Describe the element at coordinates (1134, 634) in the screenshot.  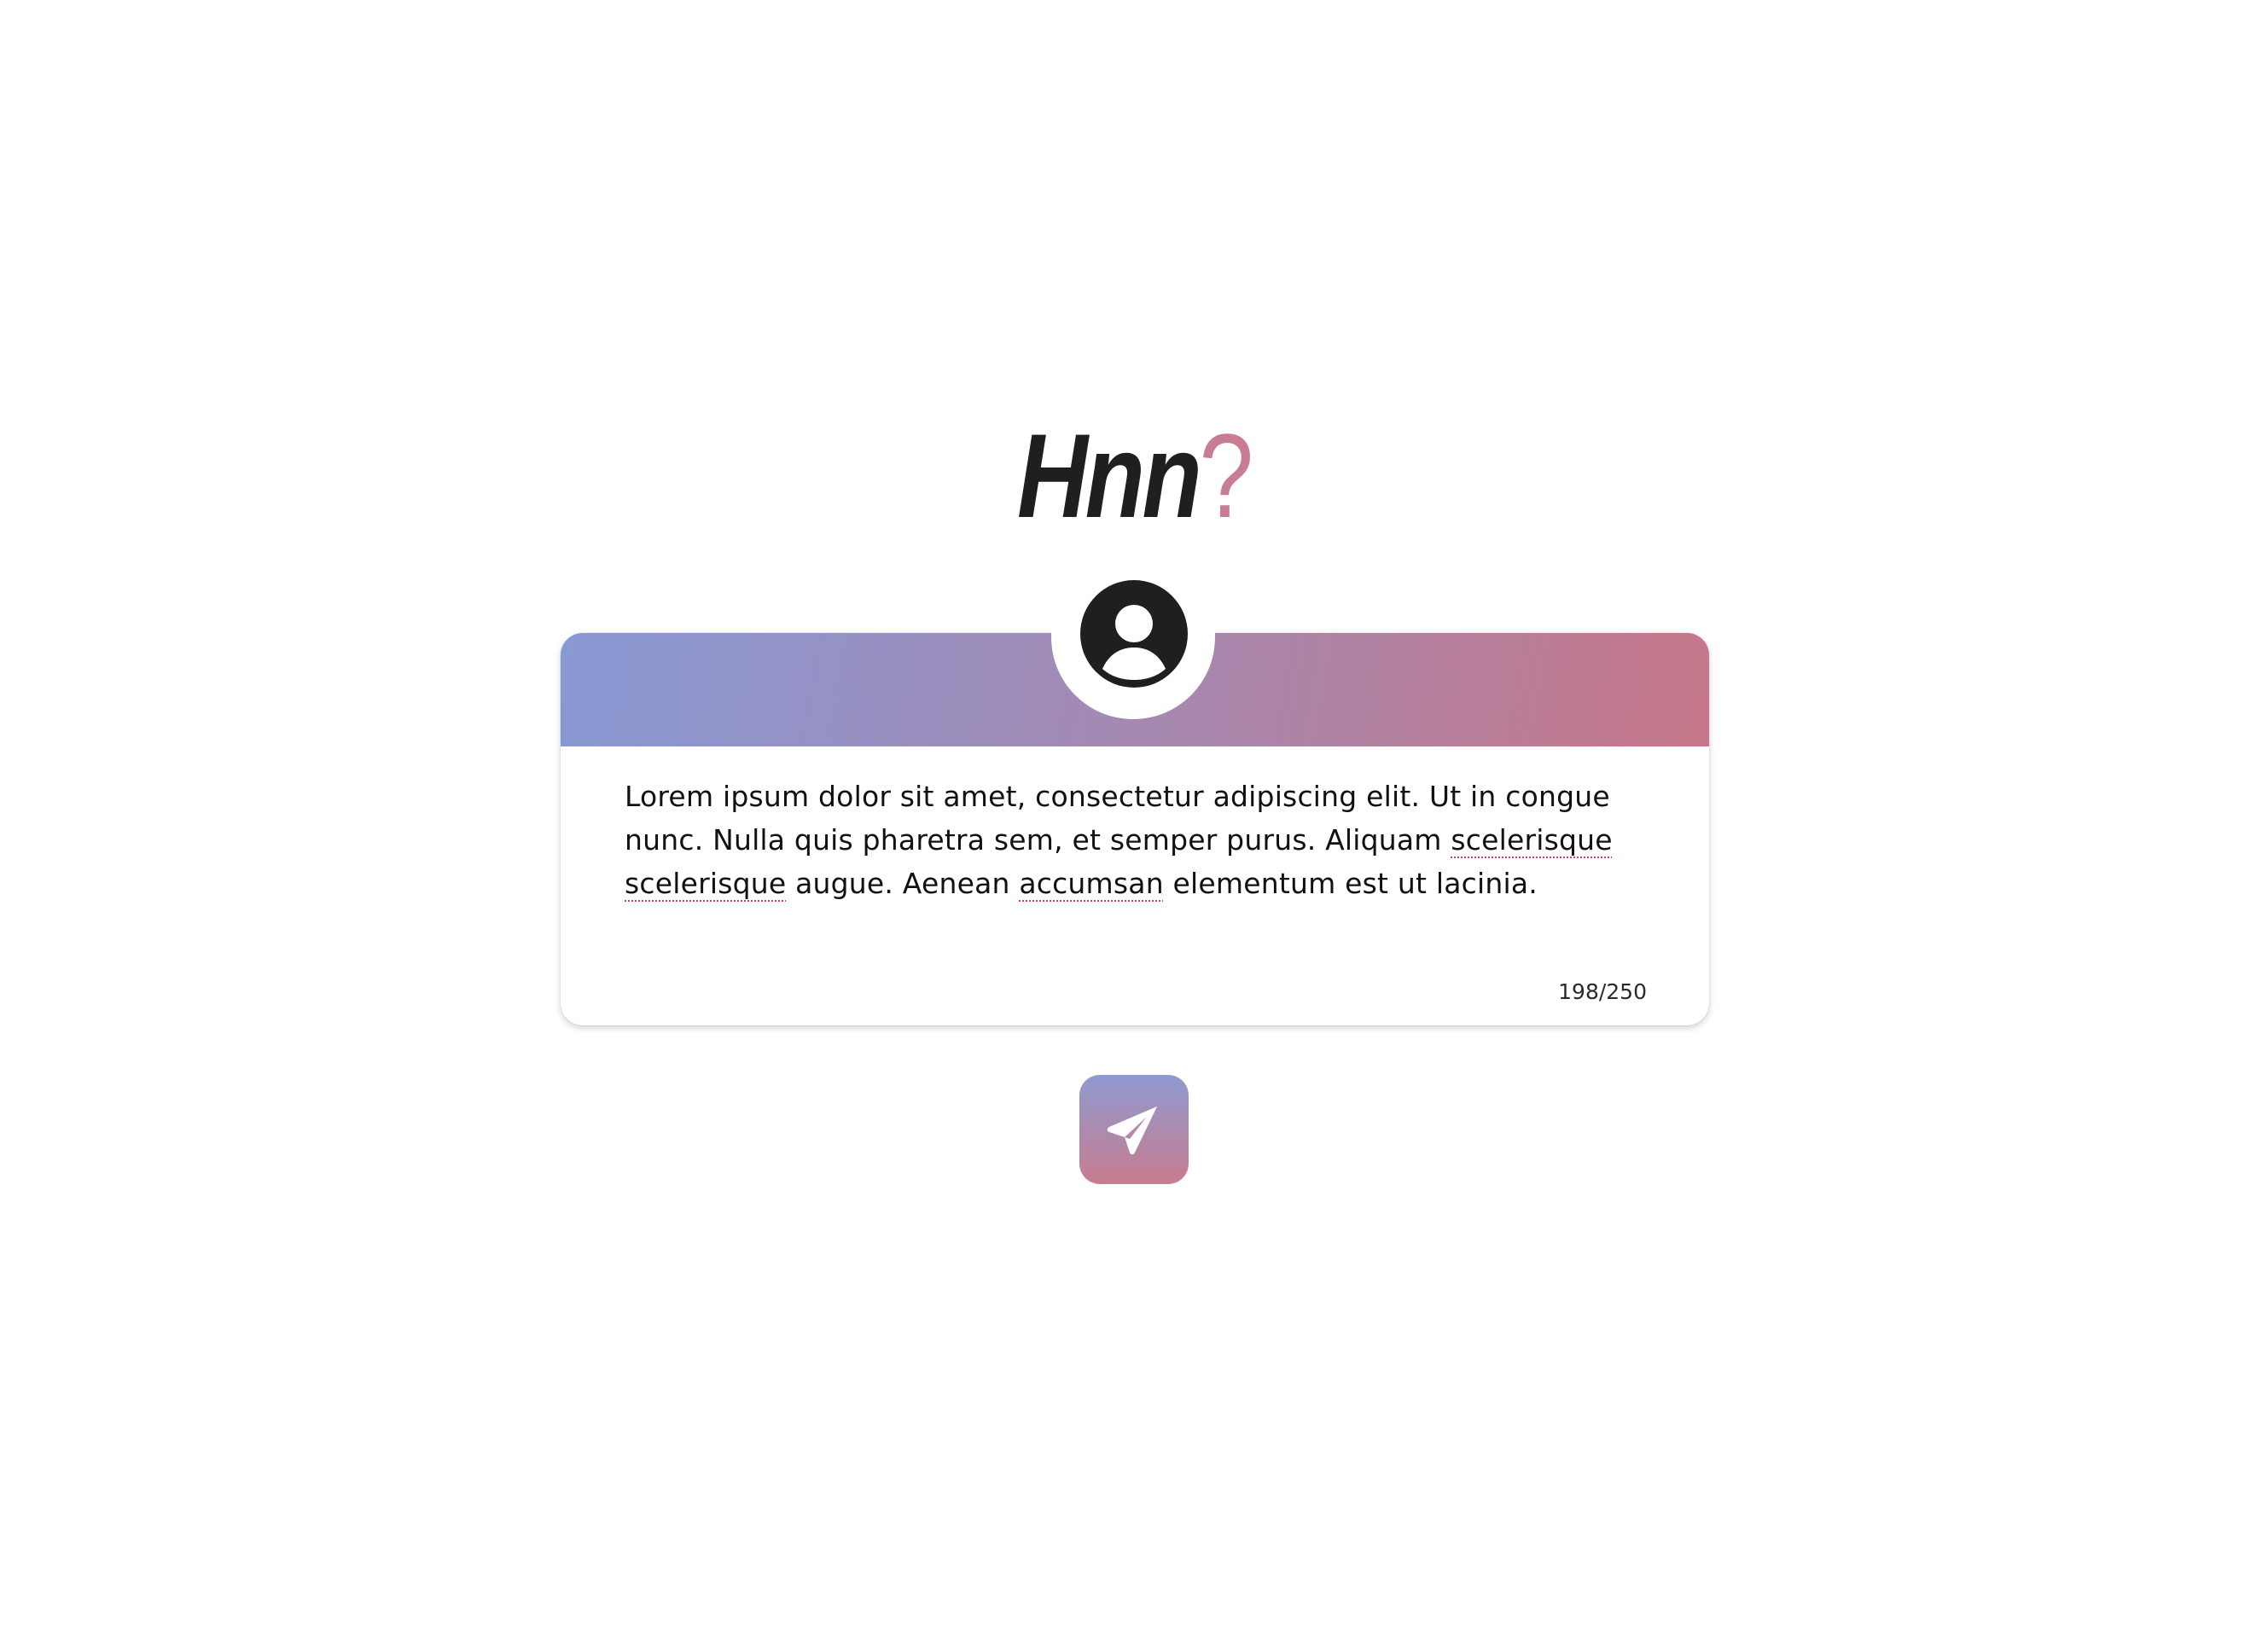
I see `user-circle-icon` at that location.